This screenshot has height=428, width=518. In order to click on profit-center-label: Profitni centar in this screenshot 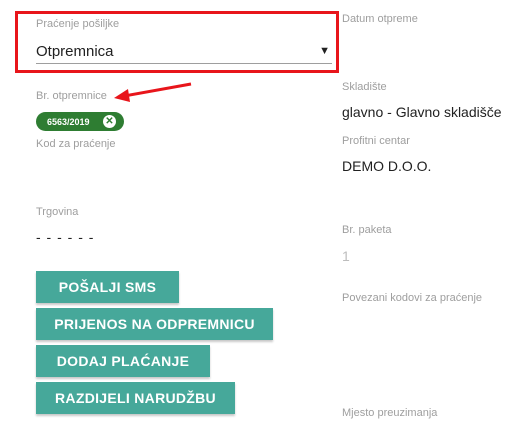, I will do `click(376, 141)`.